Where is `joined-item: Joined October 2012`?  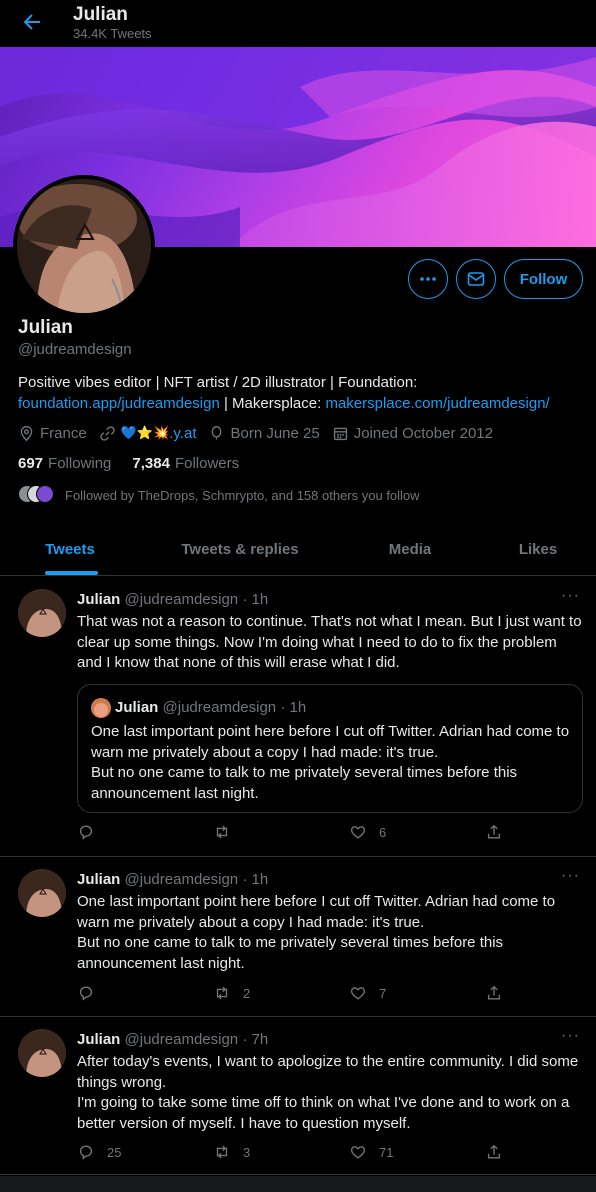
joined-item: Joined October 2012 is located at coordinates (412, 433).